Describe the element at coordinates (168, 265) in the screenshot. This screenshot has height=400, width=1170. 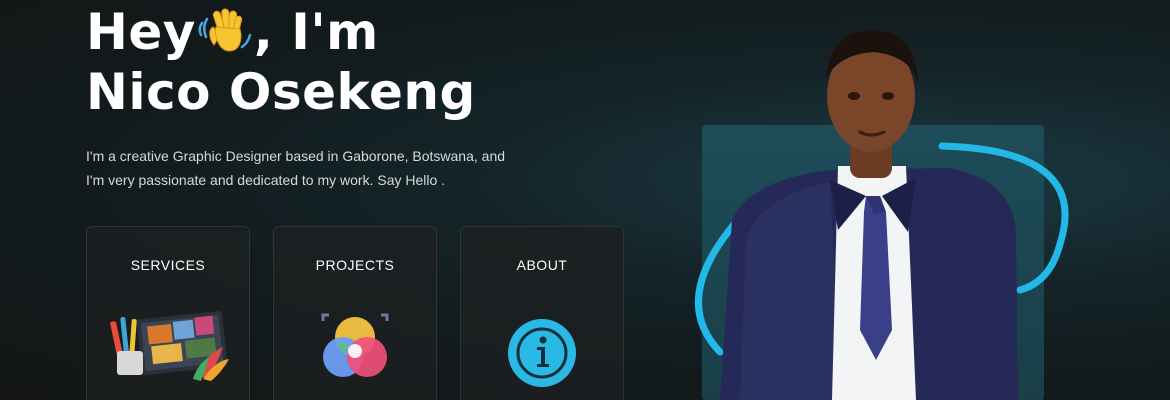
I see `services-card-title: SERVICES` at that location.